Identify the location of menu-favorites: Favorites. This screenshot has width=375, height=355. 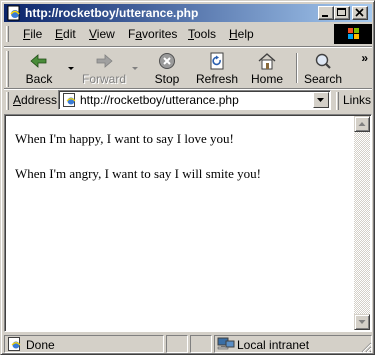
(152, 34).